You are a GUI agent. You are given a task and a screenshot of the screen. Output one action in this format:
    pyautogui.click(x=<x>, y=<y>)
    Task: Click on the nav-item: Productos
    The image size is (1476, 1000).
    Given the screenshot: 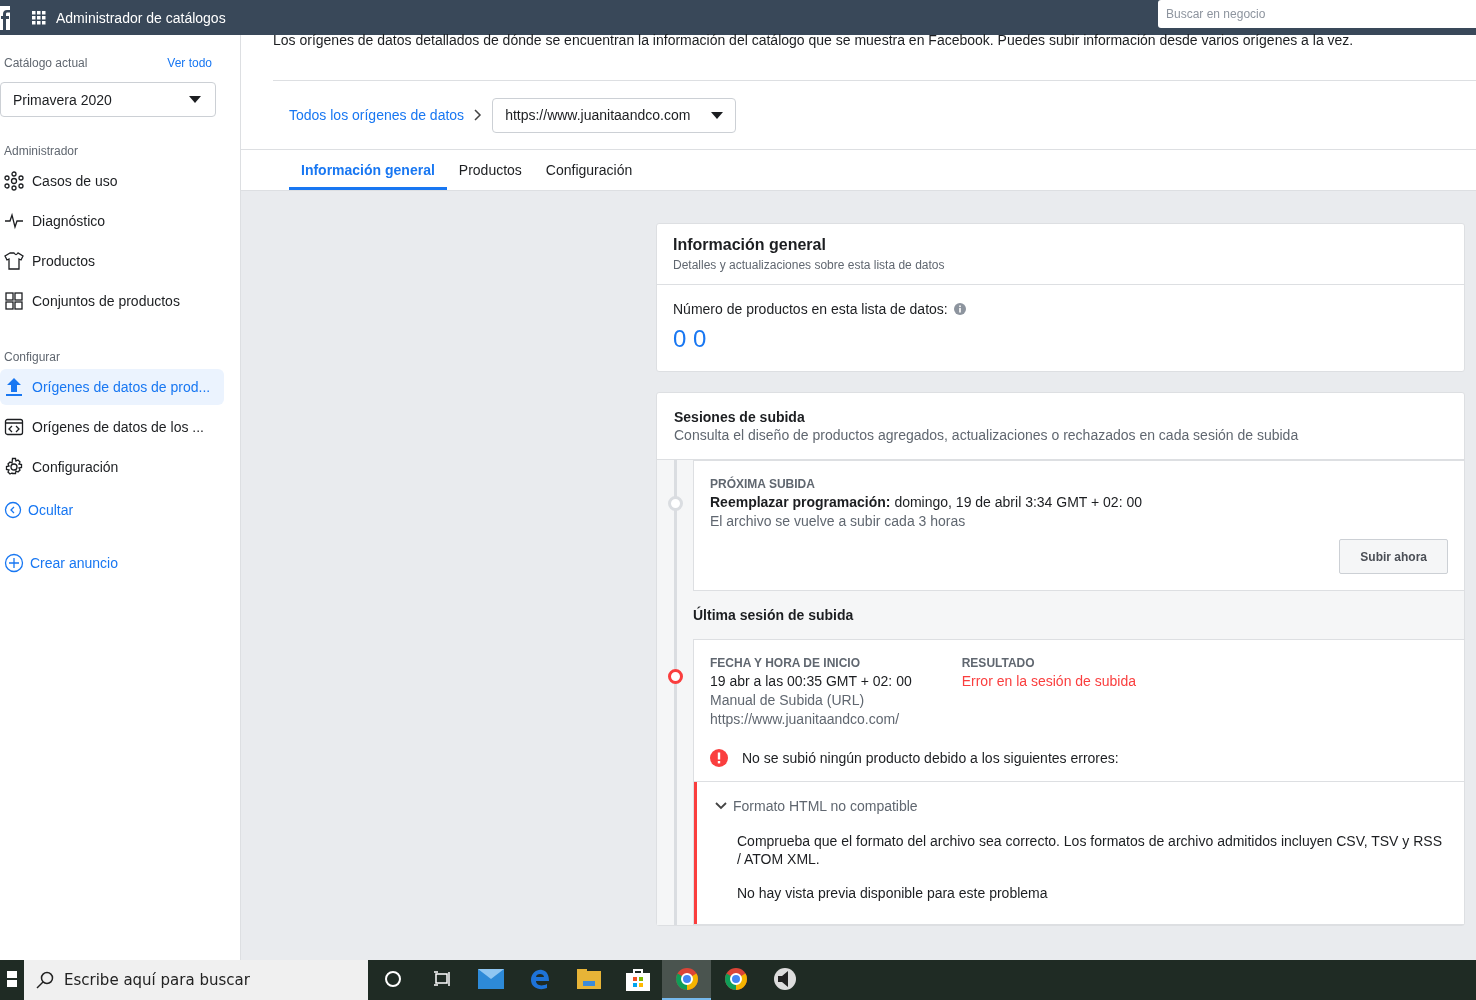 What is the action you would take?
    pyautogui.click(x=112, y=261)
    